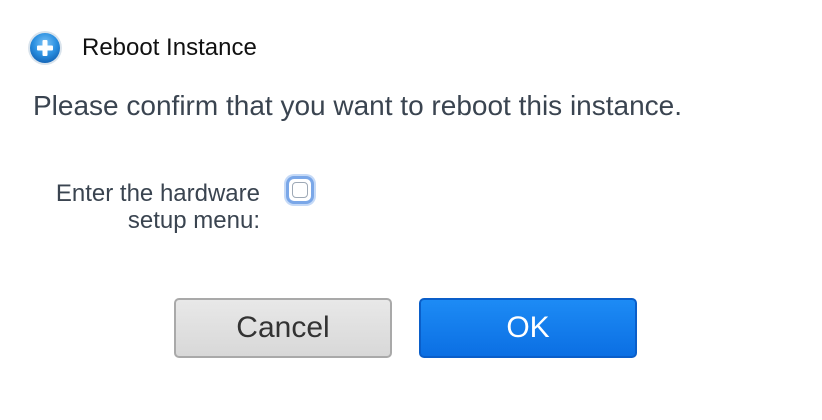 The width and height of the screenshot is (822, 420). What do you see at coordinates (528, 328) in the screenshot?
I see `ok-button: OK` at bounding box center [528, 328].